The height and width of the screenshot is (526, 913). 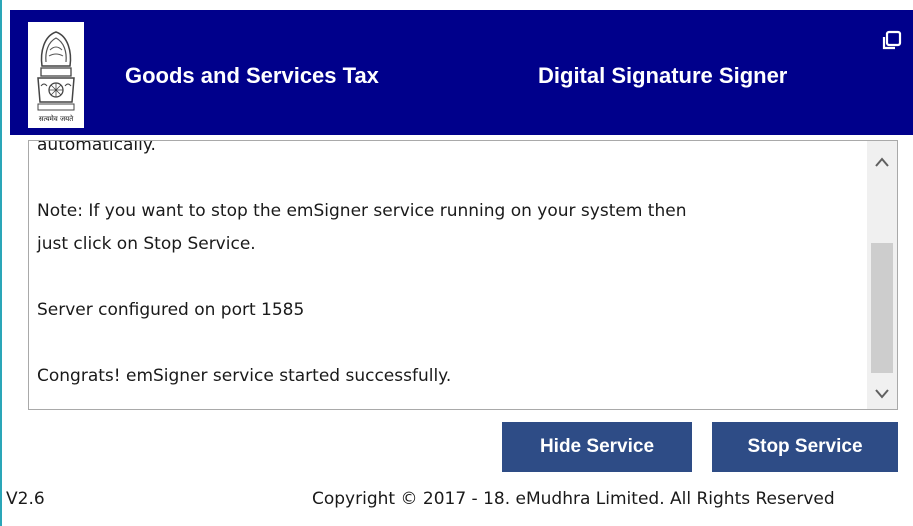 What do you see at coordinates (25, 499) in the screenshot?
I see `version-label: V2.6` at bounding box center [25, 499].